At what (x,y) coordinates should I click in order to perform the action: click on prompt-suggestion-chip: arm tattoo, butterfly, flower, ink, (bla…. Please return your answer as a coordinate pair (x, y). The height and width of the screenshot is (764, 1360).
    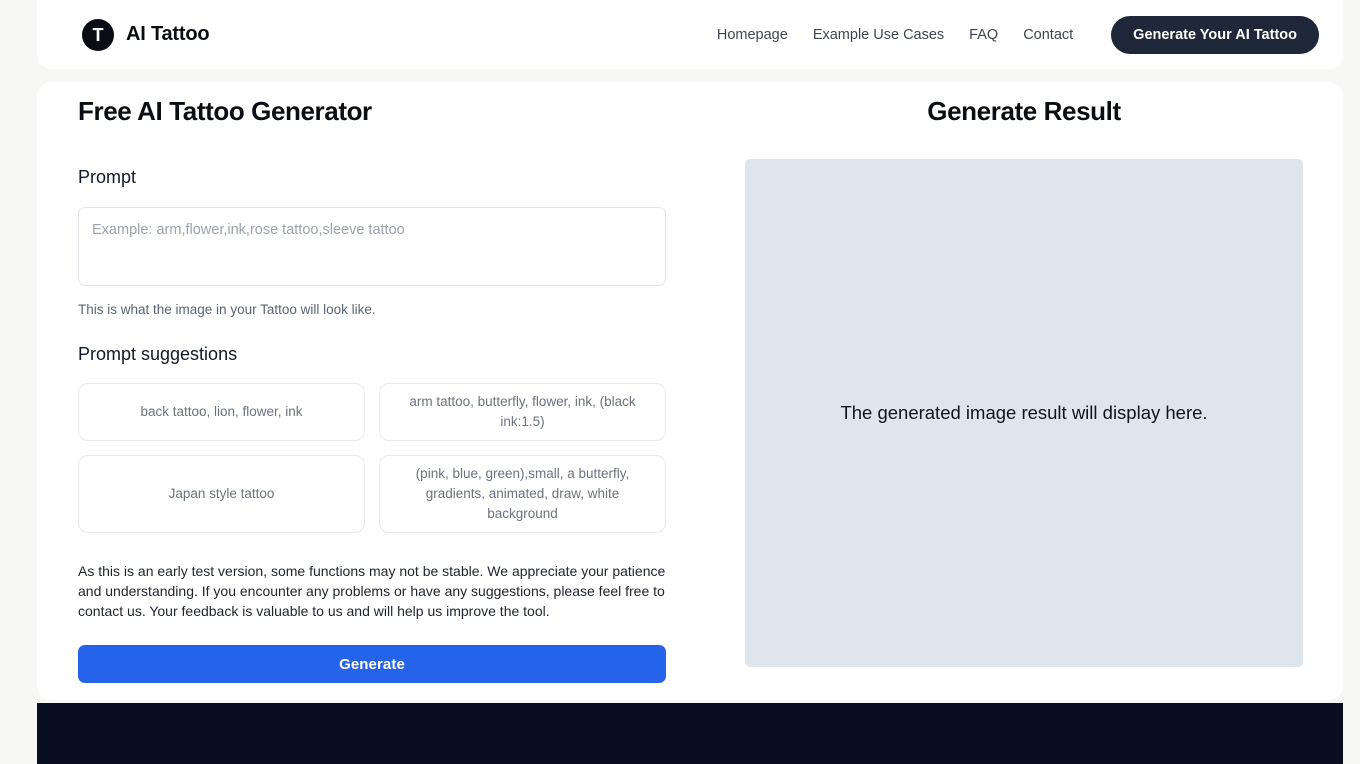
    Looking at the image, I should click on (522, 411).